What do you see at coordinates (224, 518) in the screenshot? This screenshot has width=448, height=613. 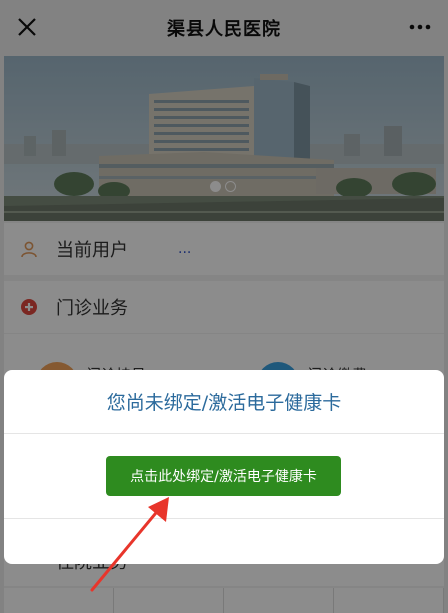 I see `dialog-divider` at bounding box center [224, 518].